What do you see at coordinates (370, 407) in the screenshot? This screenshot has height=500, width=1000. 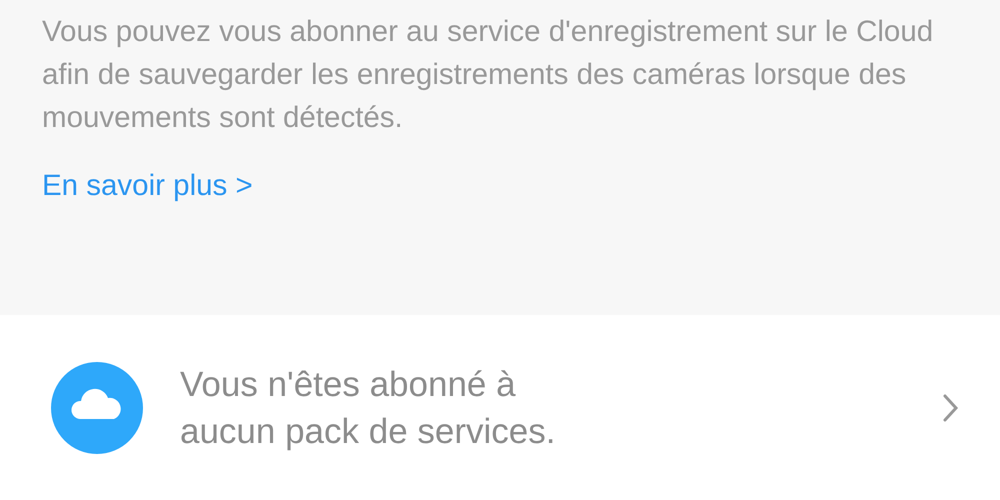 I see `subscription-status: Vous n'êtes abonné à aucun pack de services.` at bounding box center [370, 407].